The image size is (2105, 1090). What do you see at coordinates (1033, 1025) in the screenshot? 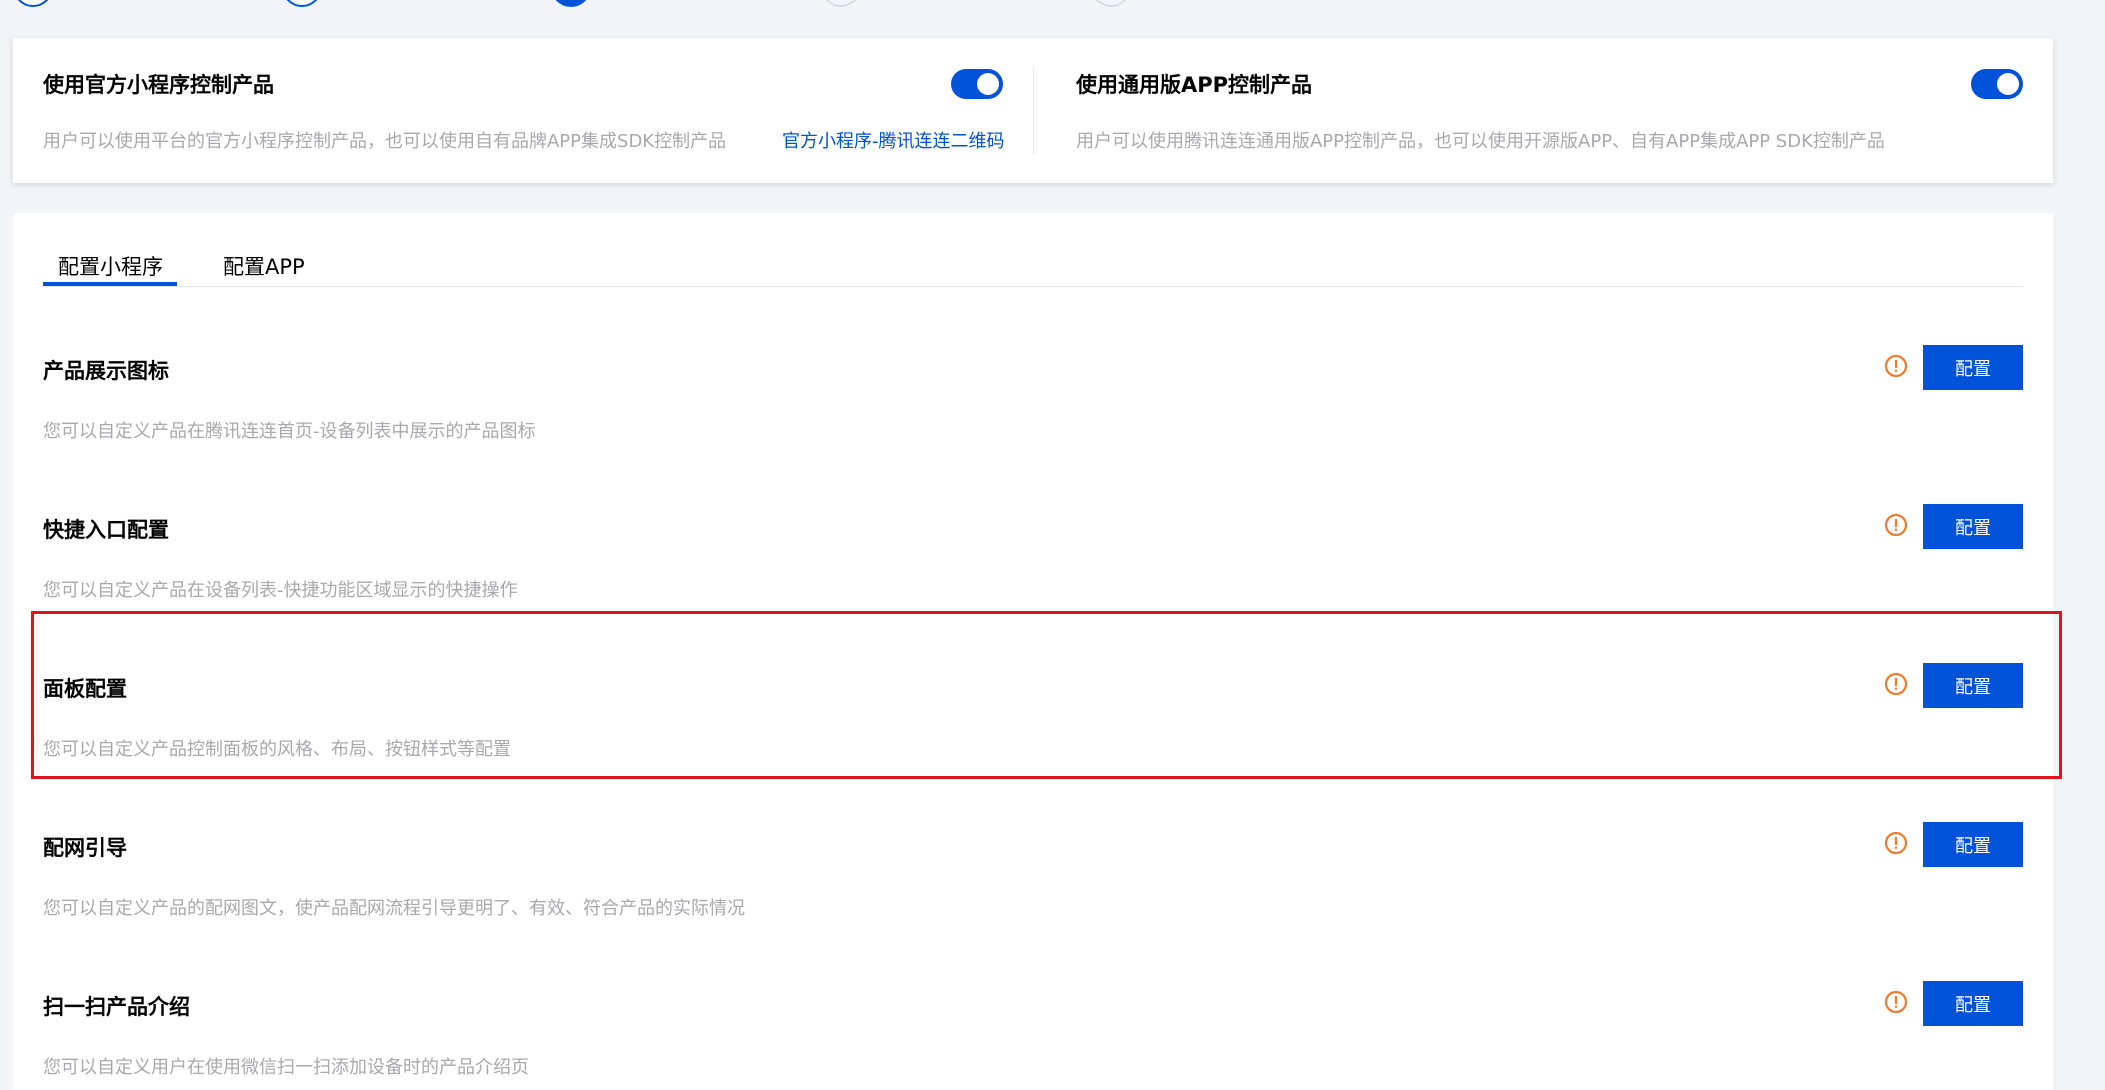
I see `section-scan-intro: 扫一扫产品介绍 配置 您可以自定义用户在使用微信扫一扫添加设备时的产品介绍页` at bounding box center [1033, 1025].